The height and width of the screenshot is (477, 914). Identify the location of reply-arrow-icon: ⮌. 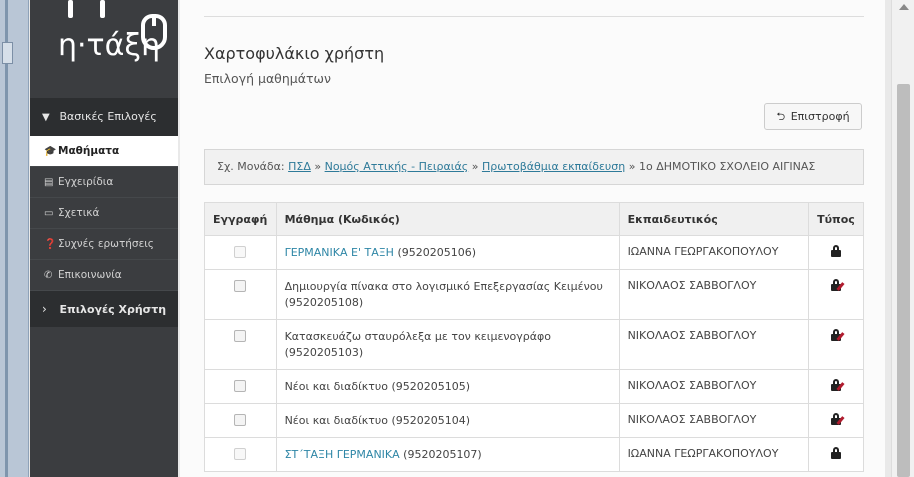
(781, 116).